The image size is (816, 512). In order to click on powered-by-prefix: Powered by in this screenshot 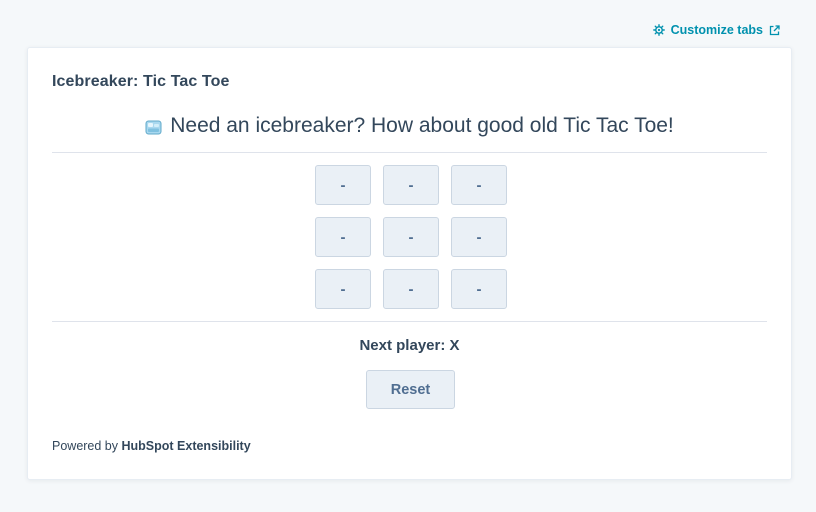, I will do `click(87, 446)`.